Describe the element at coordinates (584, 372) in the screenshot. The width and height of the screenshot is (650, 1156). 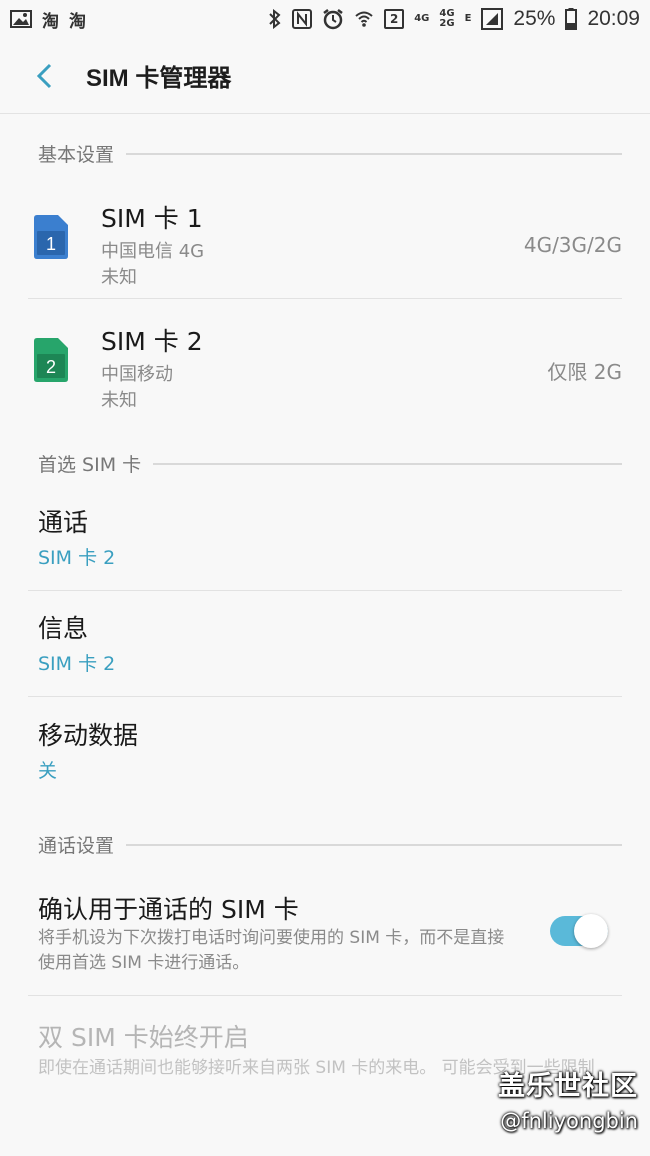
I see `sim-card-2-network-mode: 仅限 2G` at that location.